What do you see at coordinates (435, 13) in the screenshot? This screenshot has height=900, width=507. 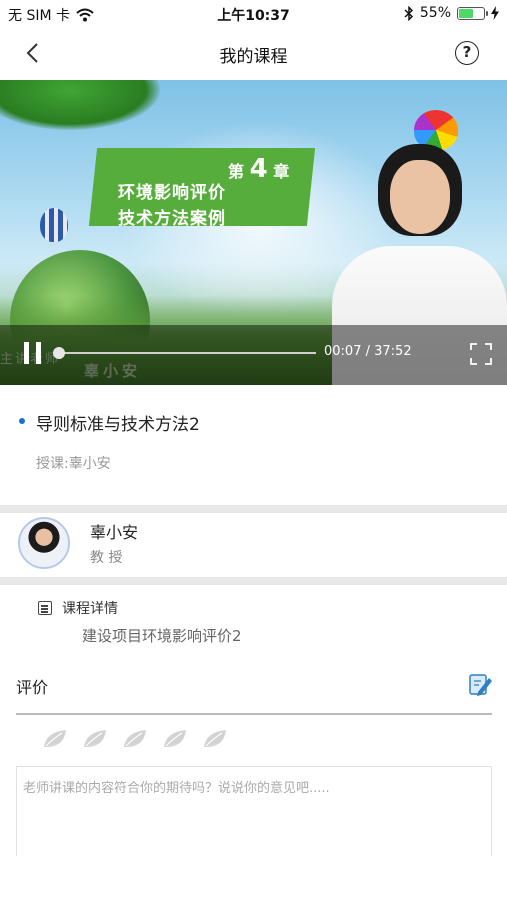 I see `battery-percent: 55%` at bounding box center [435, 13].